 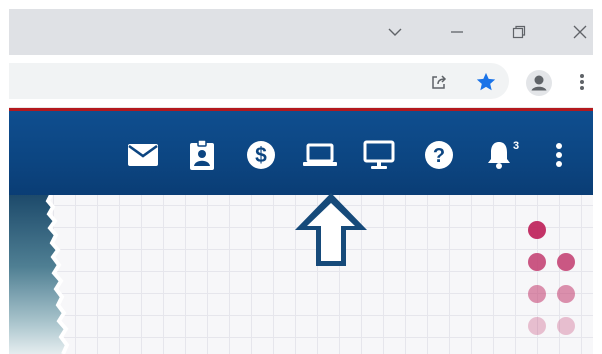 I want to click on browser-menu-icon, so click(x=582, y=82).